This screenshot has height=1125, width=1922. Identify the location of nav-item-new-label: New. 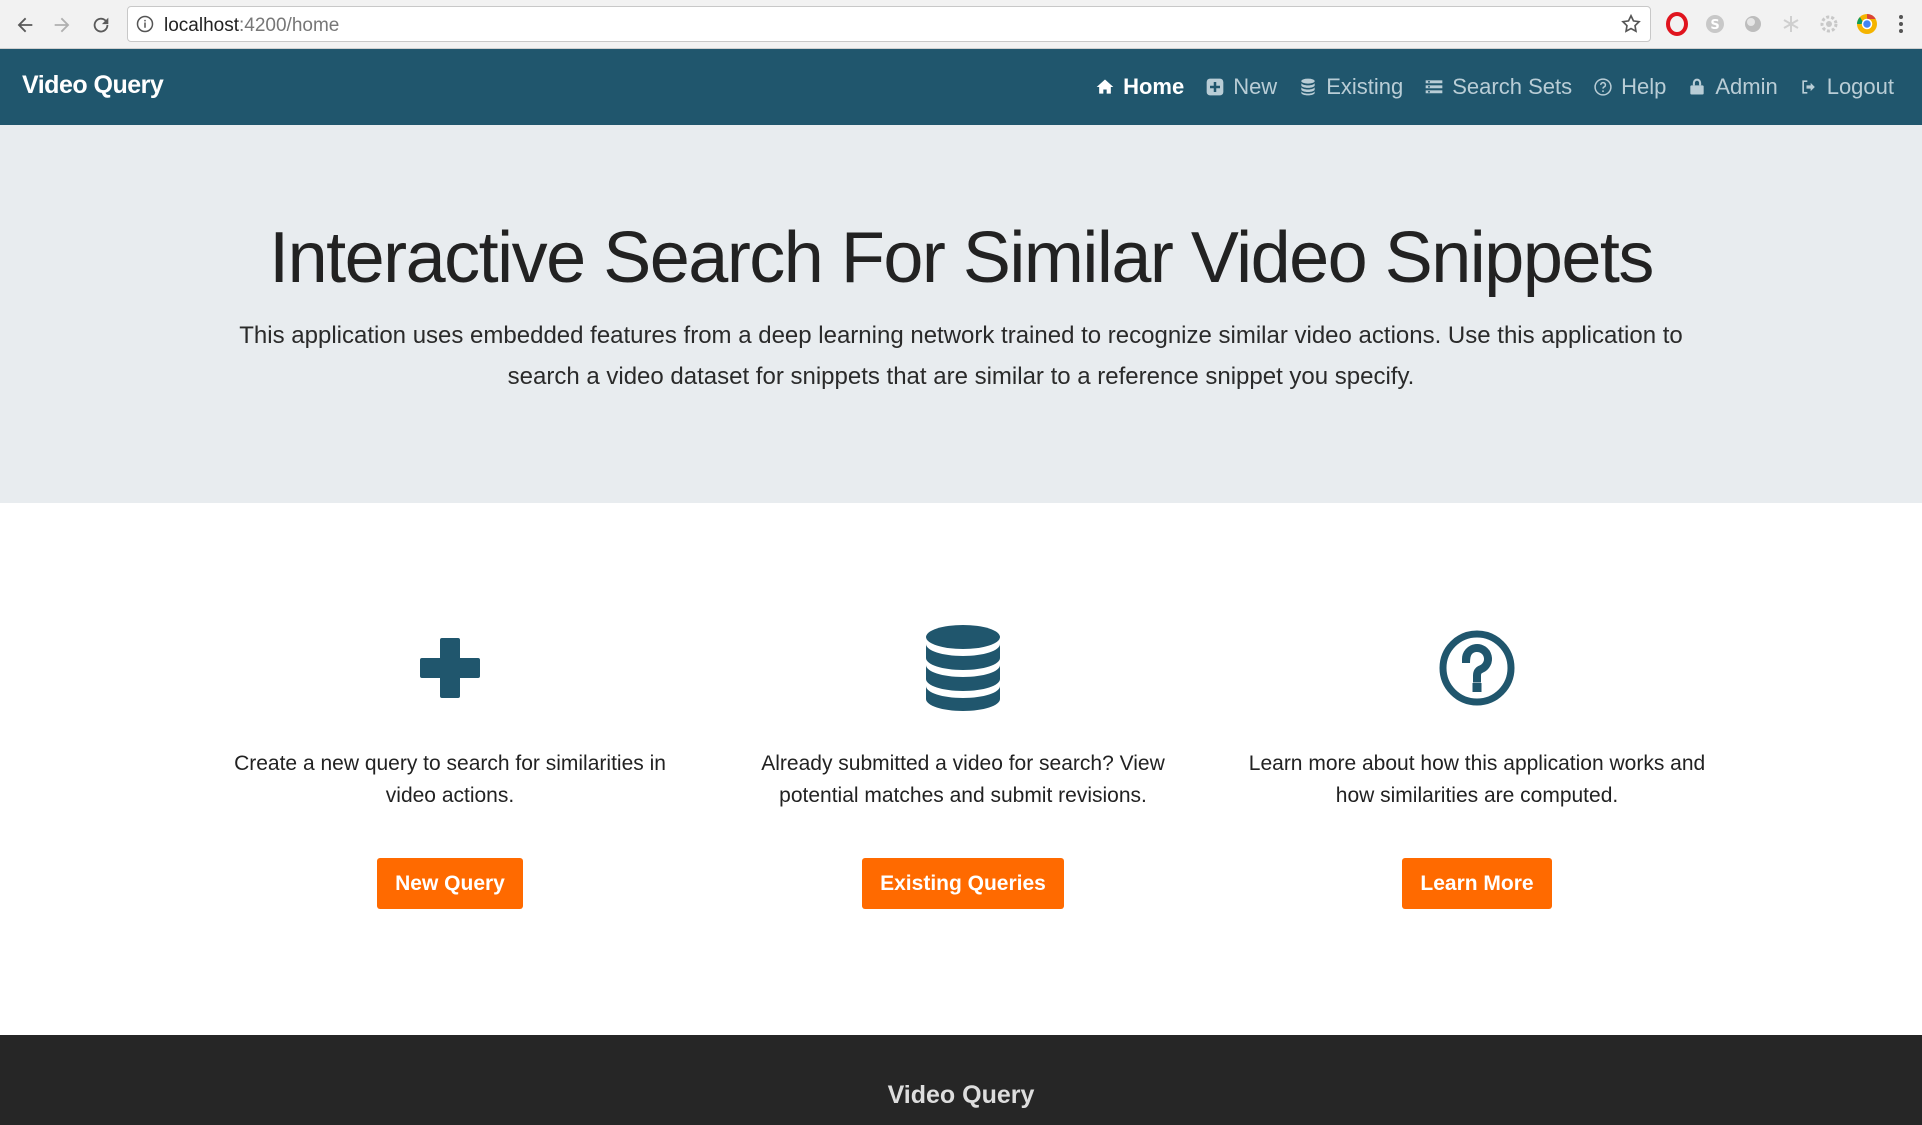
(1255, 86).